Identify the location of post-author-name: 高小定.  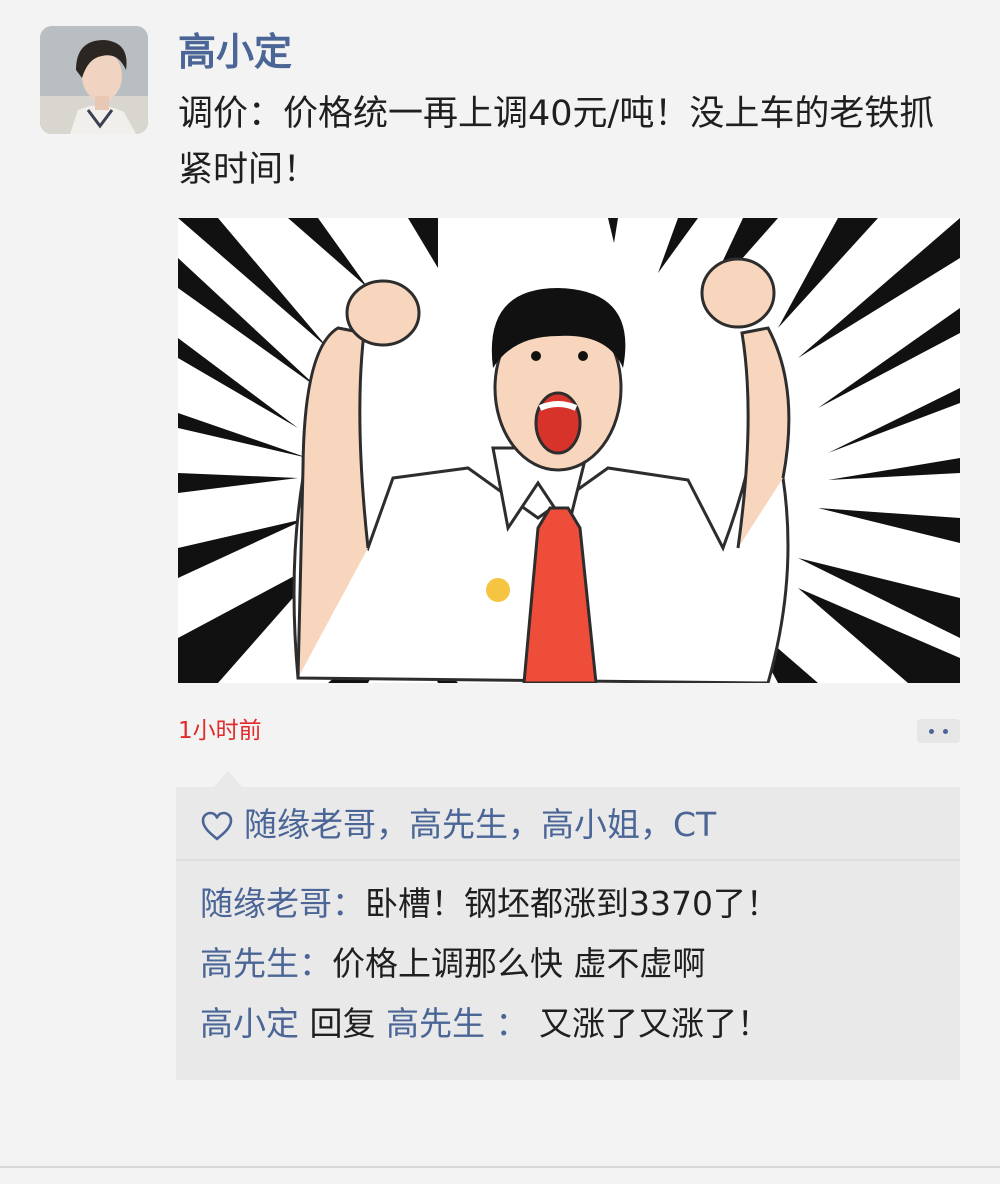
(235, 52).